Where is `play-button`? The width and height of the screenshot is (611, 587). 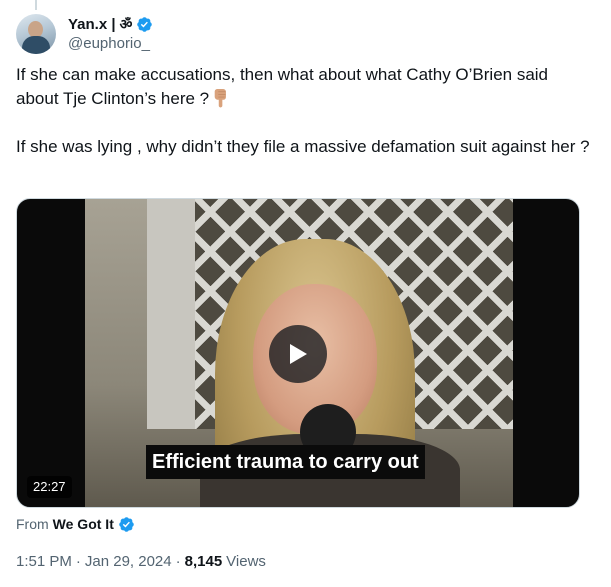 play-button is located at coordinates (298, 354).